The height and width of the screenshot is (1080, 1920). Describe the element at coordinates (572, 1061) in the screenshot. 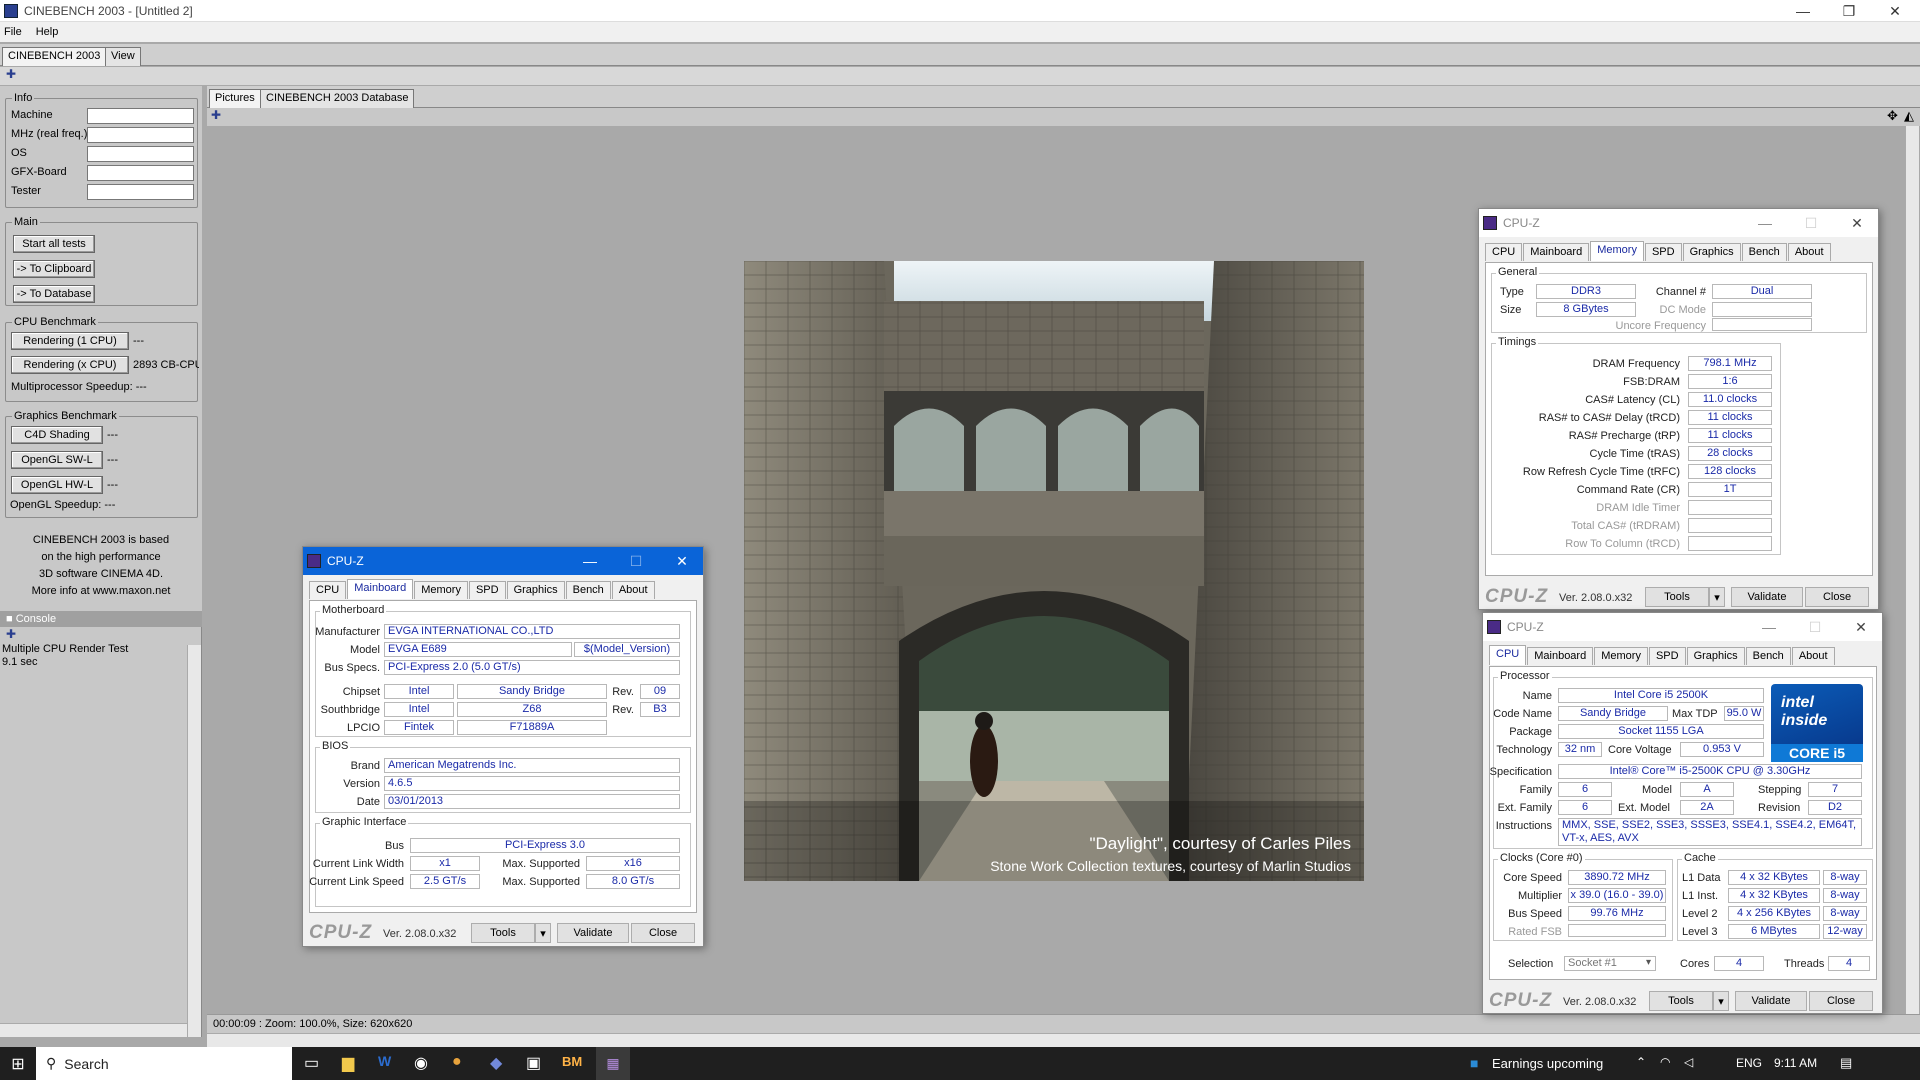

I see `benchmate-icon: BM` at that location.